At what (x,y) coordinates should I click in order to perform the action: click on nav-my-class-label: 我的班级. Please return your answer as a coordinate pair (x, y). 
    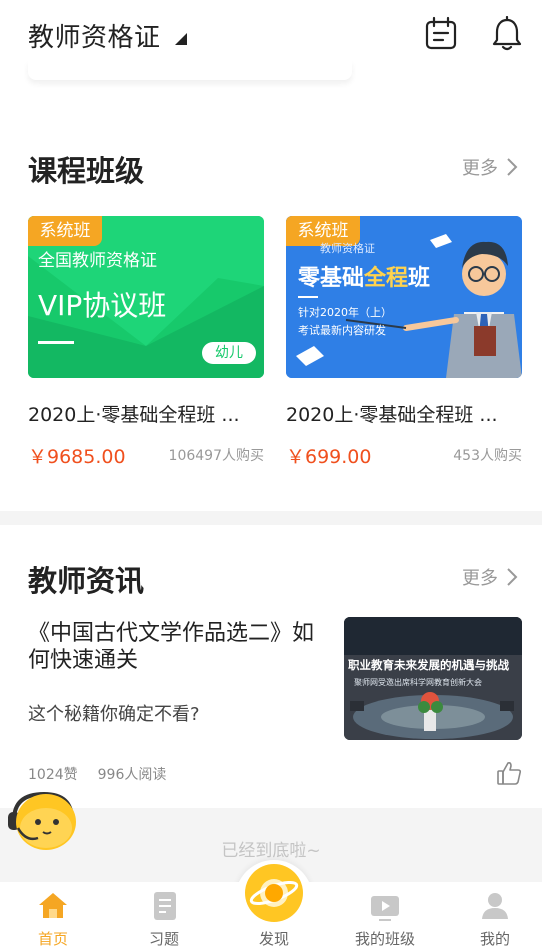
    Looking at the image, I should click on (384, 939).